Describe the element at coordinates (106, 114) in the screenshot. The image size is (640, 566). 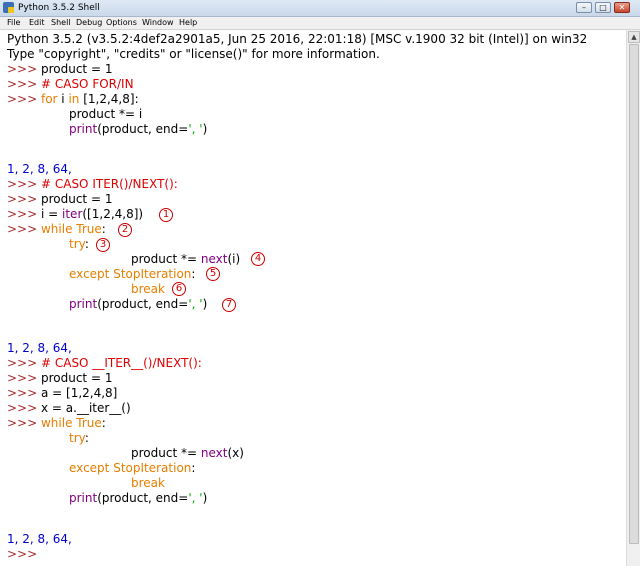
I see `code-line: product *= i` at that location.